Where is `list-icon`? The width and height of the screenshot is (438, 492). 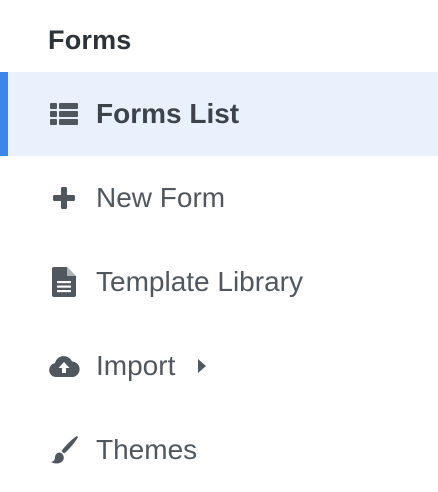
list-icon is located at coordinates (64, 114).